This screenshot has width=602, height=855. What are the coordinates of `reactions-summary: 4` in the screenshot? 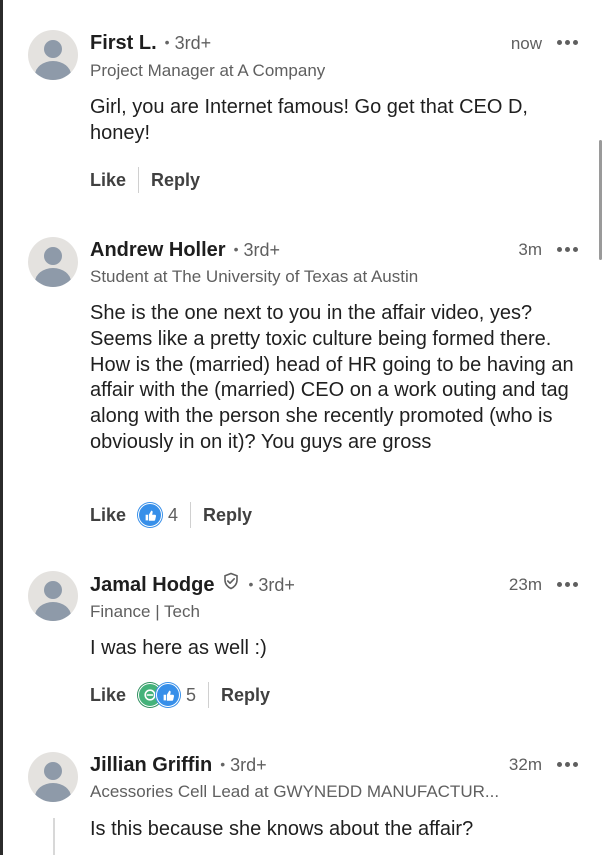 It's located at (158, 515).